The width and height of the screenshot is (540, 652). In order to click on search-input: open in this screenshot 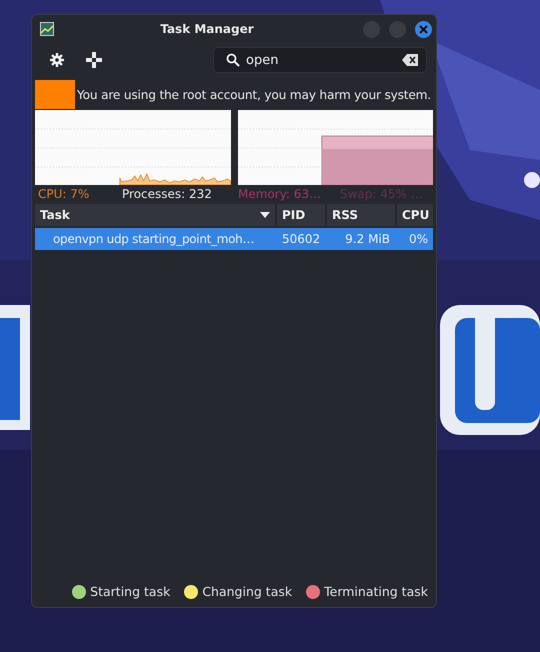, I will do `click(321, 60)`.